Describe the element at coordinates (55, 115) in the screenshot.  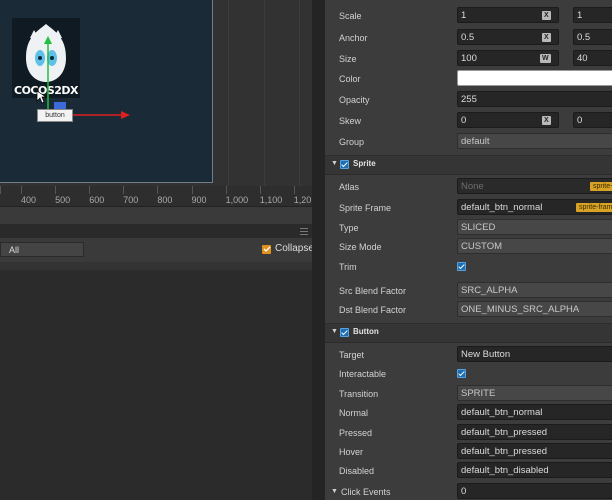
I see `selected-node-label: button` at that location.